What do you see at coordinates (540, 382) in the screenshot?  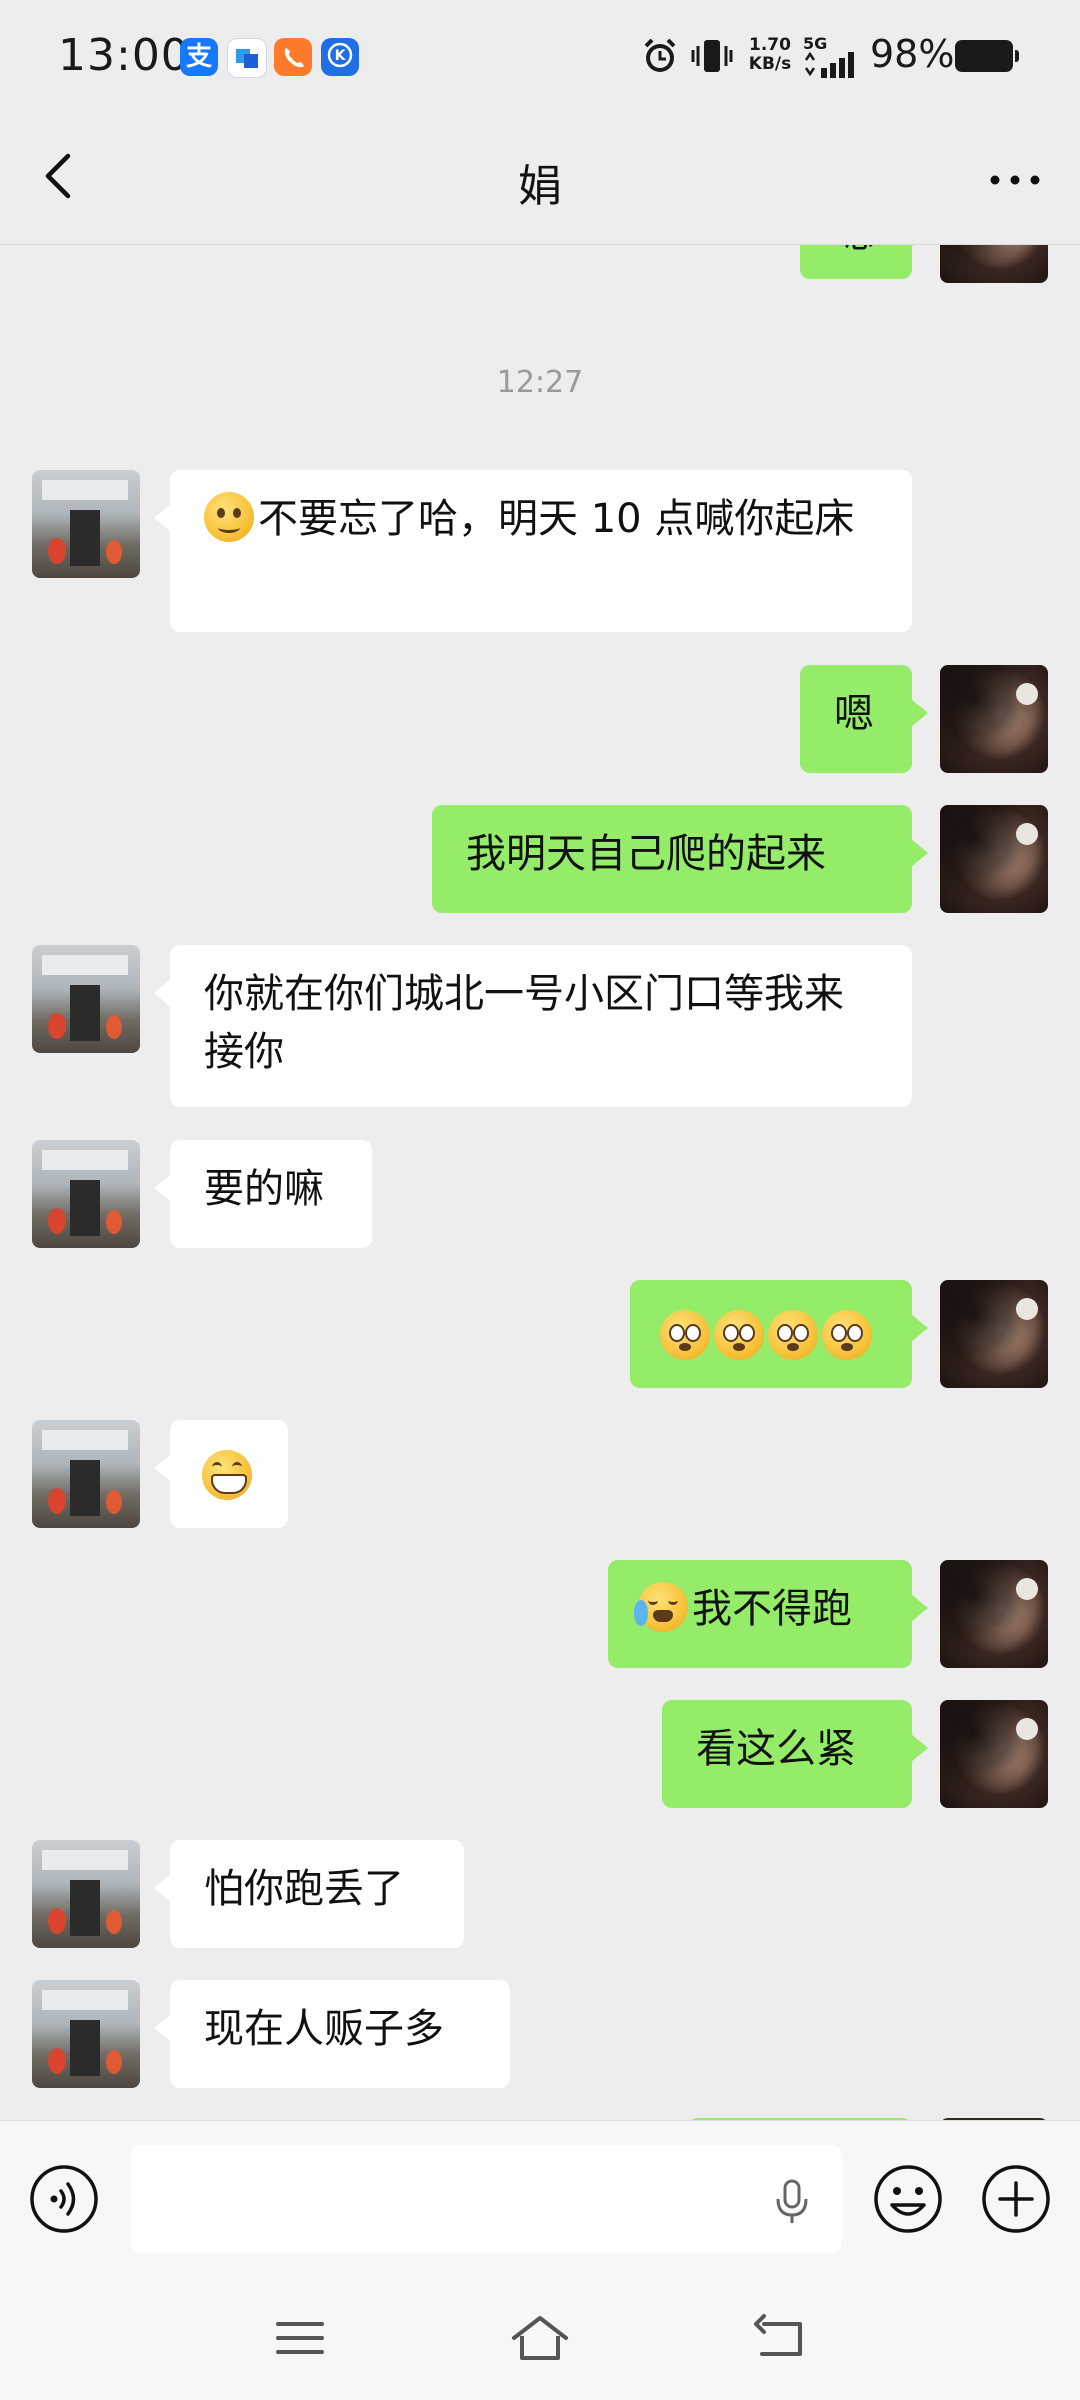 I see `message-timestamp: 12:27` at bounding box center [540, 382].